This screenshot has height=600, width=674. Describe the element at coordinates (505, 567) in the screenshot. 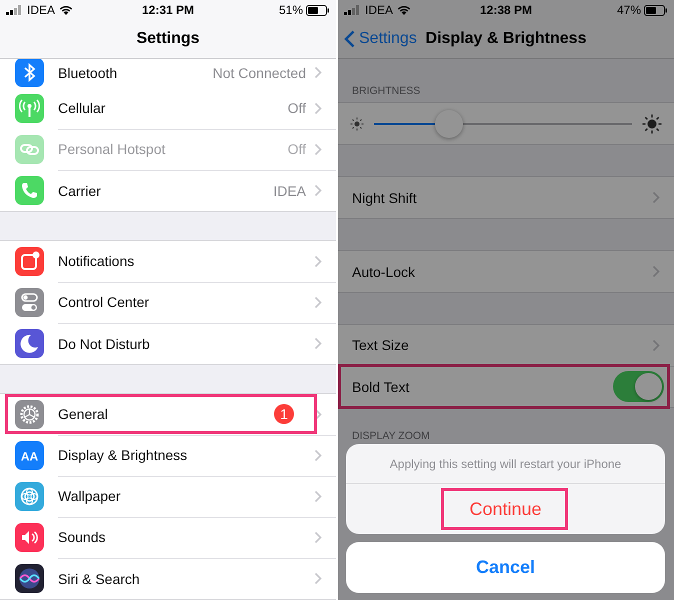

I see `cancel-button: Cancel` at that location.